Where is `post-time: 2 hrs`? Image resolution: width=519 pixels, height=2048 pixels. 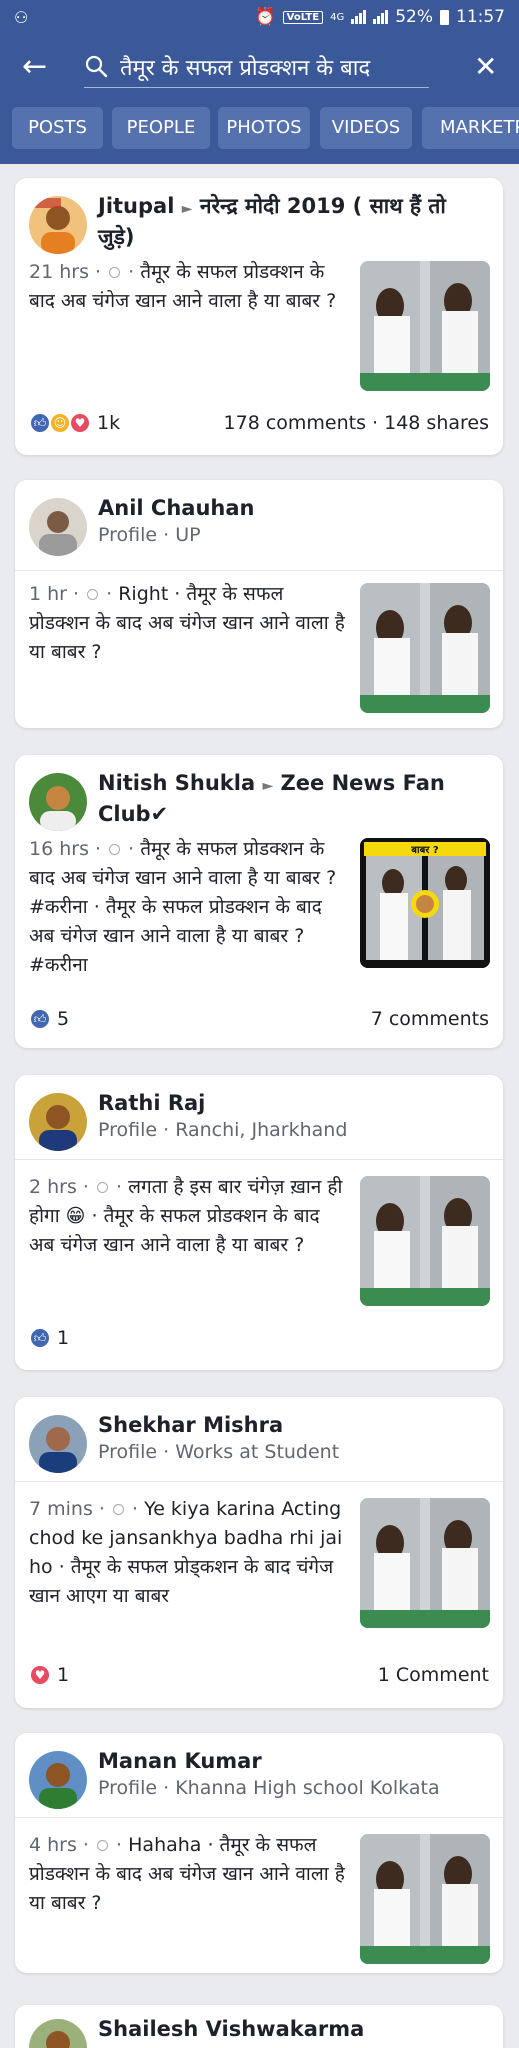
post-time: 2 hrs is located at coordinates (53, 1187).